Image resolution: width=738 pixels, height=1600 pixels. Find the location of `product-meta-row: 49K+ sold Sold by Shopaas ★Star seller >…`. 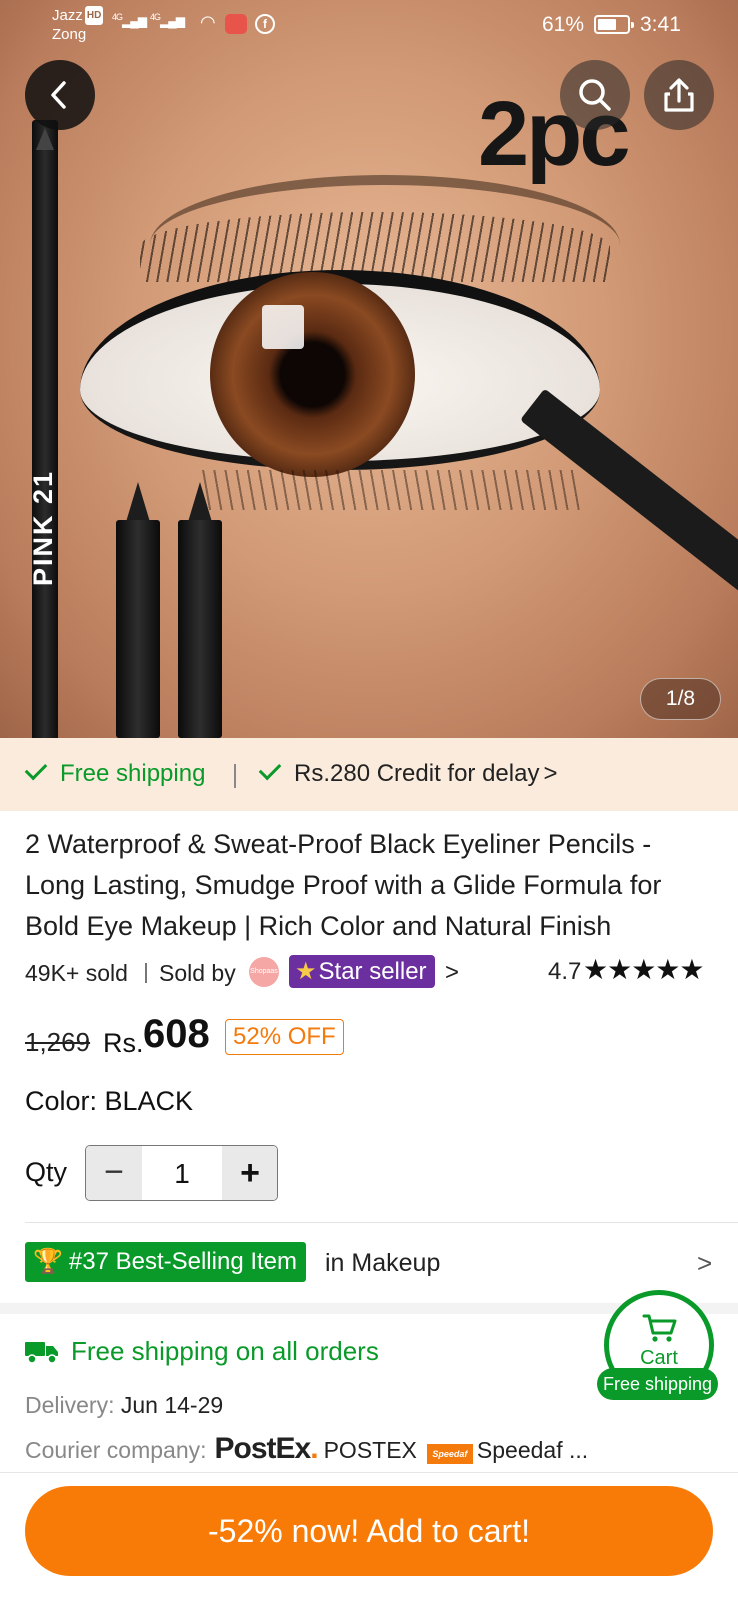

product-meta-row: 49K+ sold Sold by Shopaas ★Star seller >… is located at coordinates (370, 972).